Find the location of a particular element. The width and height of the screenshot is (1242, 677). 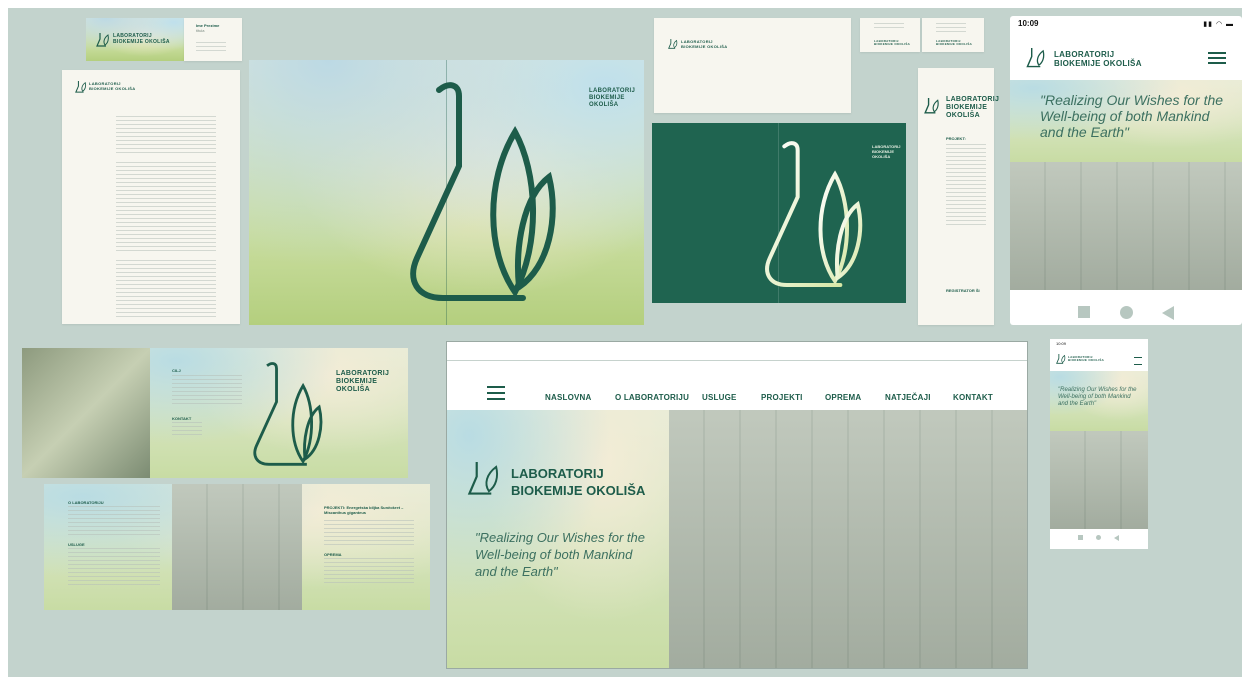

card-person-role: titula is located at coordinates (200, 30).